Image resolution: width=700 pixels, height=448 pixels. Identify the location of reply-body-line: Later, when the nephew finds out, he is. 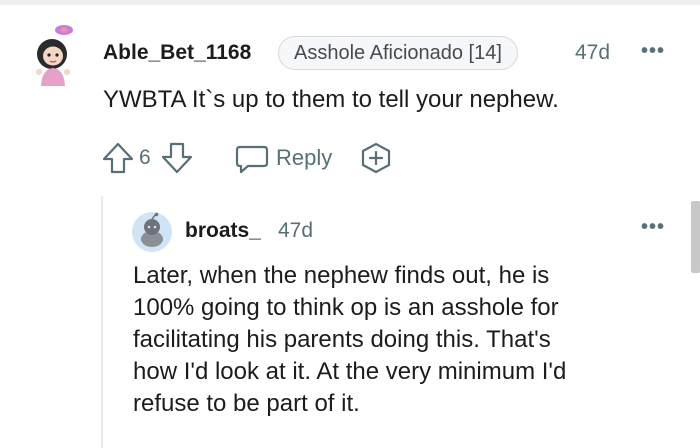
(341, 275).